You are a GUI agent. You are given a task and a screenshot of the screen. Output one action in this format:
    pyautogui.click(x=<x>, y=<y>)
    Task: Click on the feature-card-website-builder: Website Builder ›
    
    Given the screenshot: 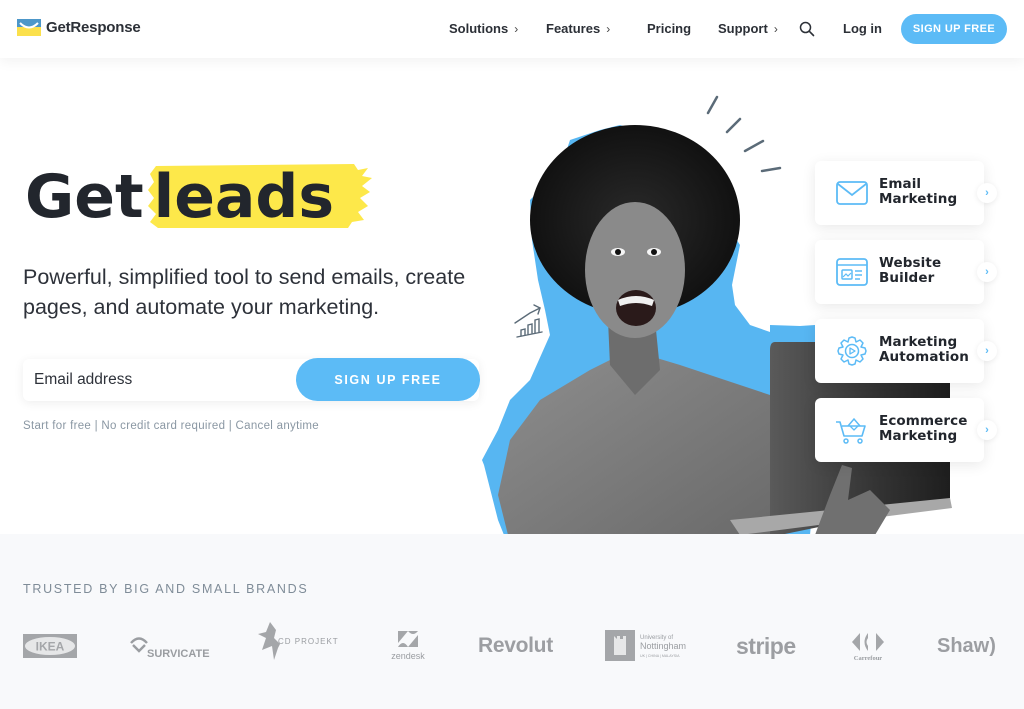 What is the action you would take?
    pyautogui.click(x=906, y=272)
    